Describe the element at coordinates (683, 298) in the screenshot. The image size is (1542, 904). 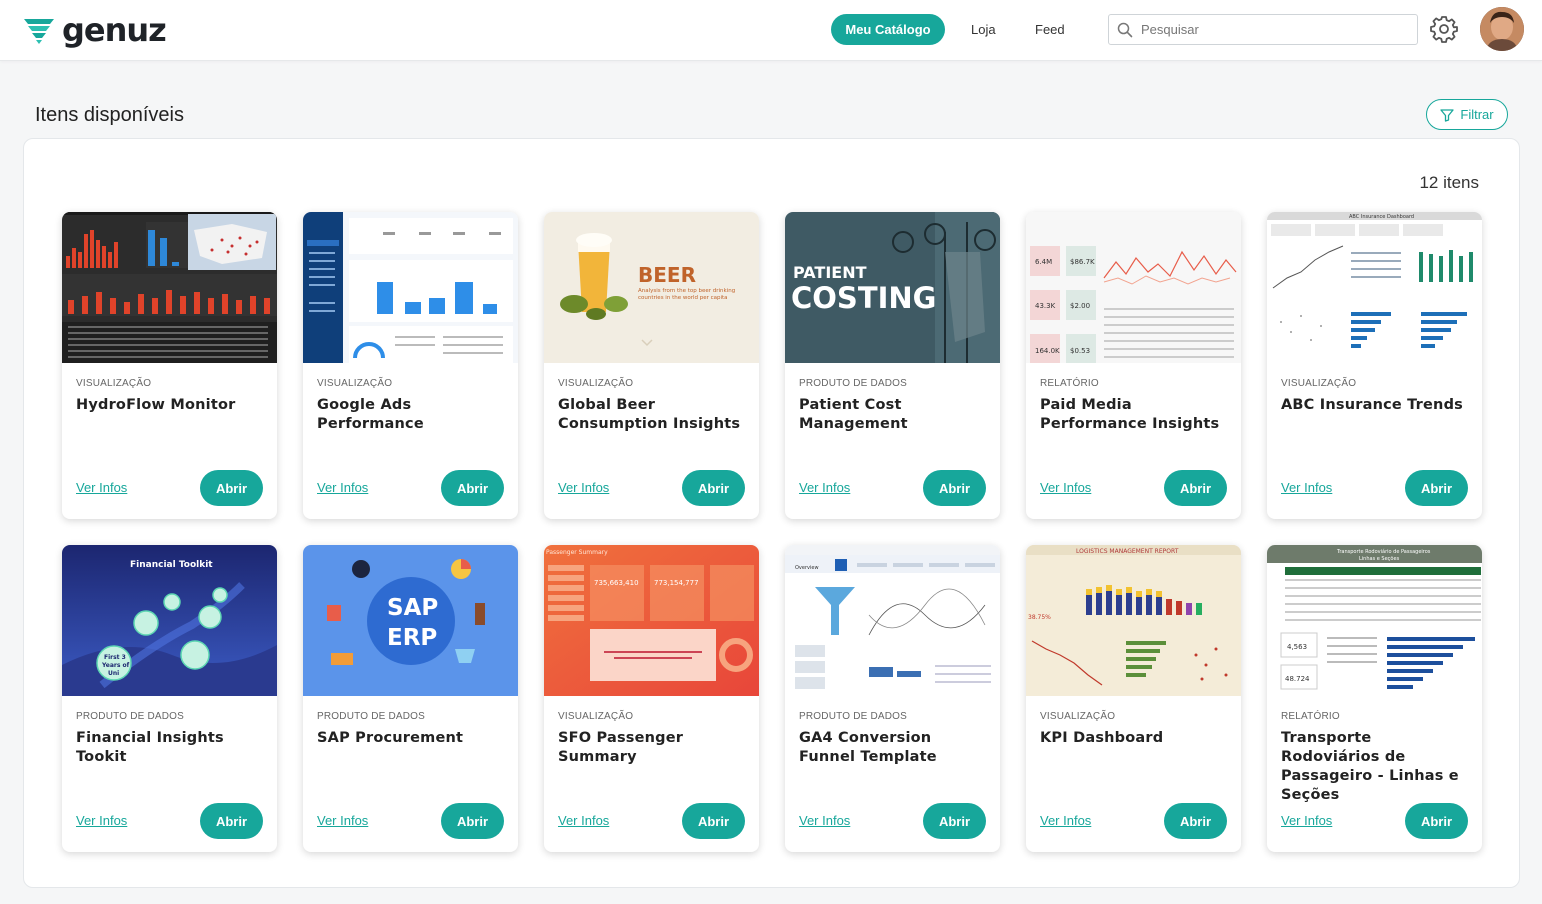
I see `svg-text:countries in the world per cap: countries in the world per capita` at that location.